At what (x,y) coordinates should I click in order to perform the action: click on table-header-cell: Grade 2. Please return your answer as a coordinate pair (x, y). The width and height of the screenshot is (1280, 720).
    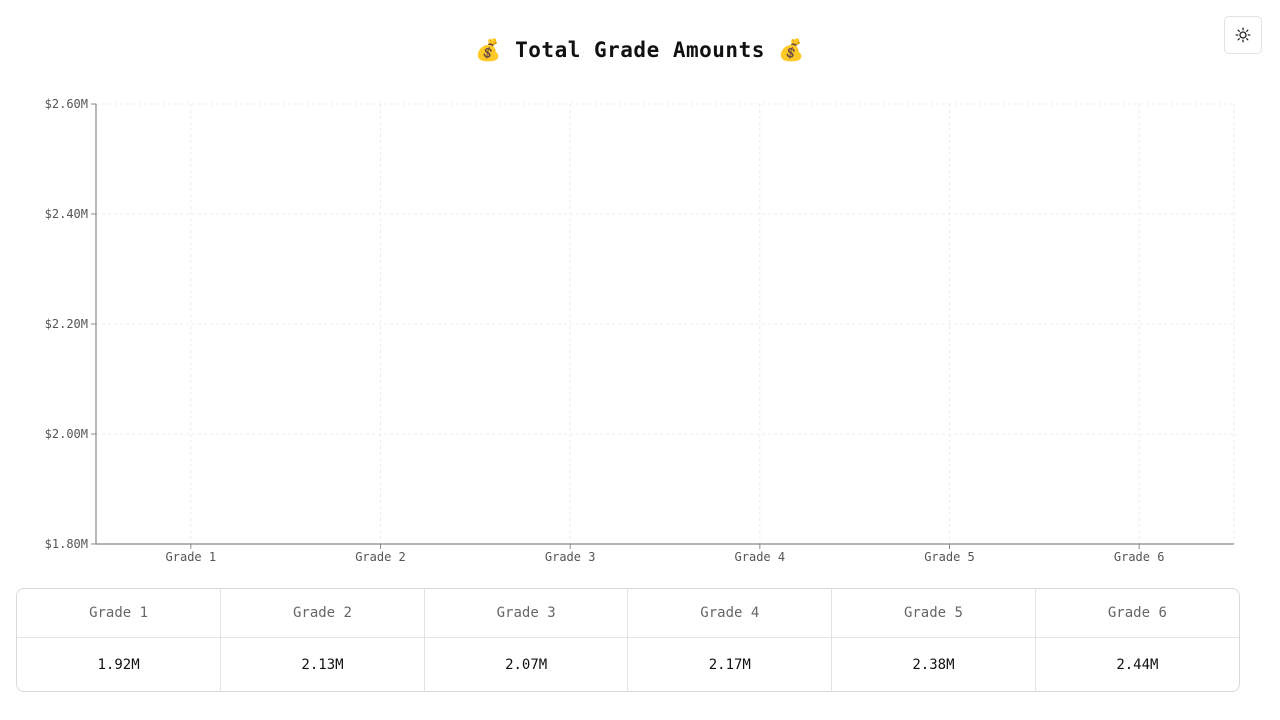
    Looking at the image, I should click on (322, 613).